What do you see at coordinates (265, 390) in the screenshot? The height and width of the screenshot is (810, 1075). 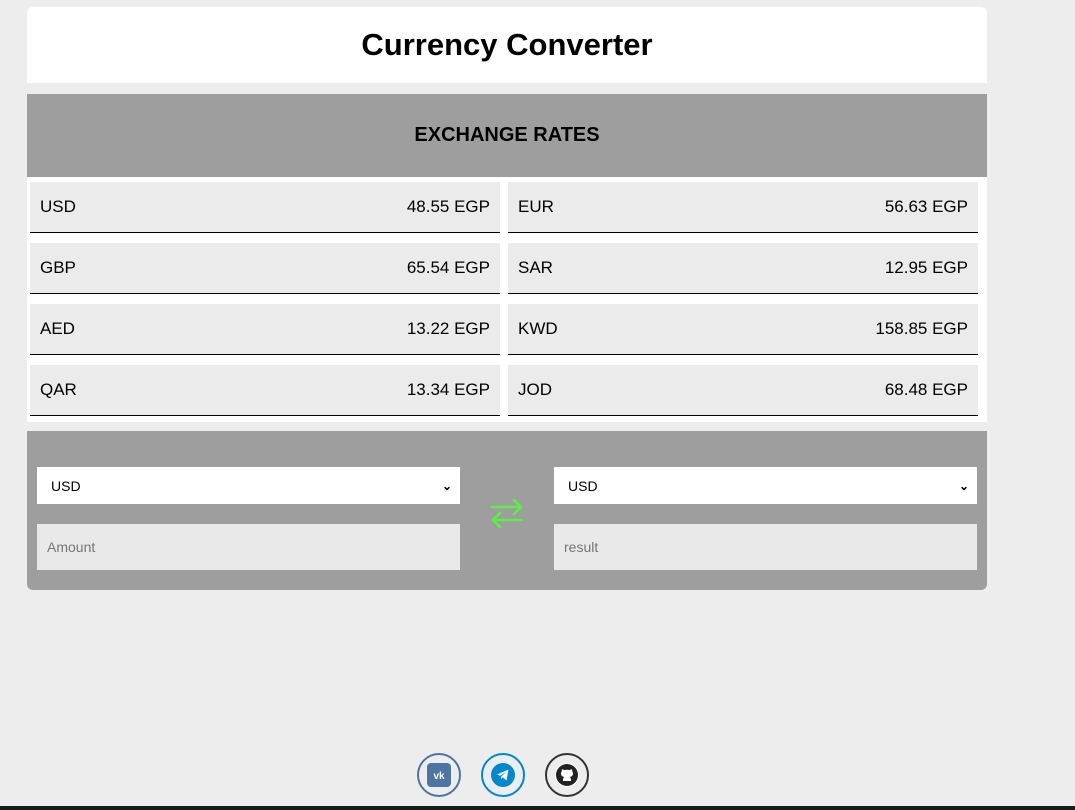 I see `rate-item-qar: QAR 13.34 EGP` at bounding box center [265, 390].